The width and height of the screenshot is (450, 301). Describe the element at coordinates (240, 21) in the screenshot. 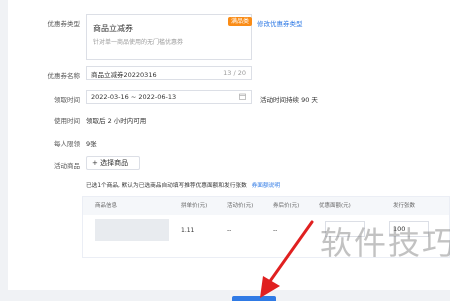

I see `coupon-type-badge: 满品类` at that location.